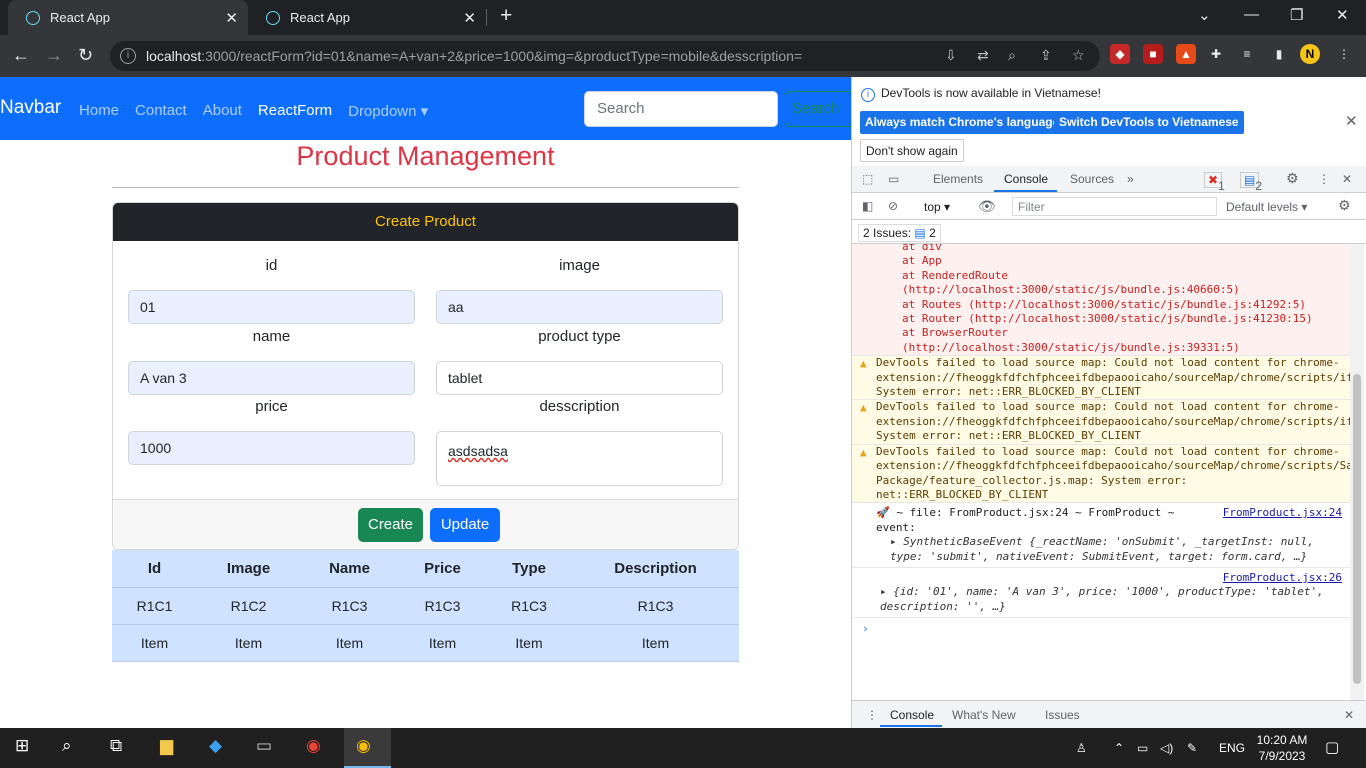 Image resolution: width=1366 pixels, height=768 pixels. Describe the element at coordinates (1332, 747) in the screenshot. I see `notification-icon: ▢` at that location.